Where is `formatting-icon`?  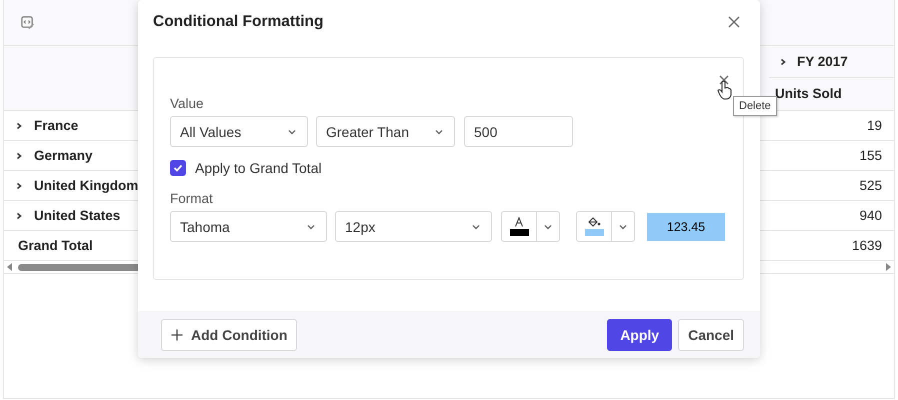
formatting-icon is located at coordinates (27, 22).